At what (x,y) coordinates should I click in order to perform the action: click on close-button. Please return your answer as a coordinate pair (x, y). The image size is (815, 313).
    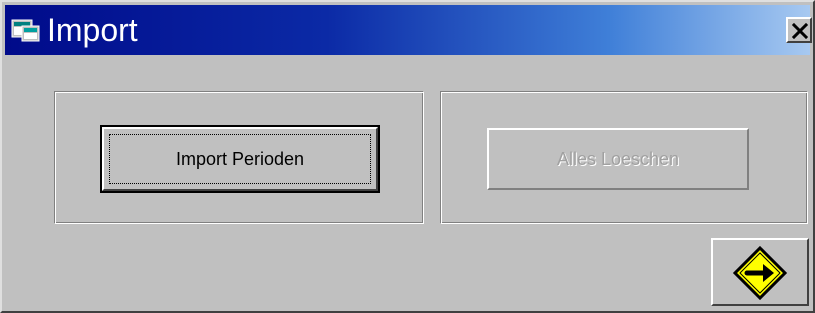
    Looking at the image, I should click on (799, 30).